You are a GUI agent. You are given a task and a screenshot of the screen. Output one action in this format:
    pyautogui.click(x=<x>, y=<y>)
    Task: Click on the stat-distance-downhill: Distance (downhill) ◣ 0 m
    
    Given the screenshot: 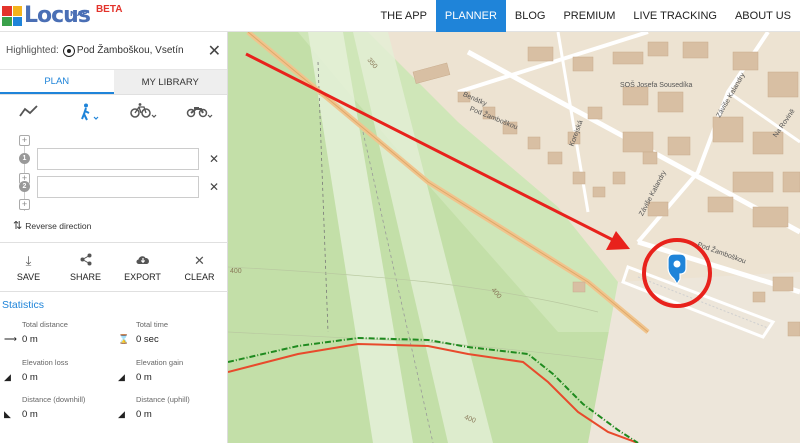 What is the action you would take?
    pyautogui.click(x=56, y=407)
    